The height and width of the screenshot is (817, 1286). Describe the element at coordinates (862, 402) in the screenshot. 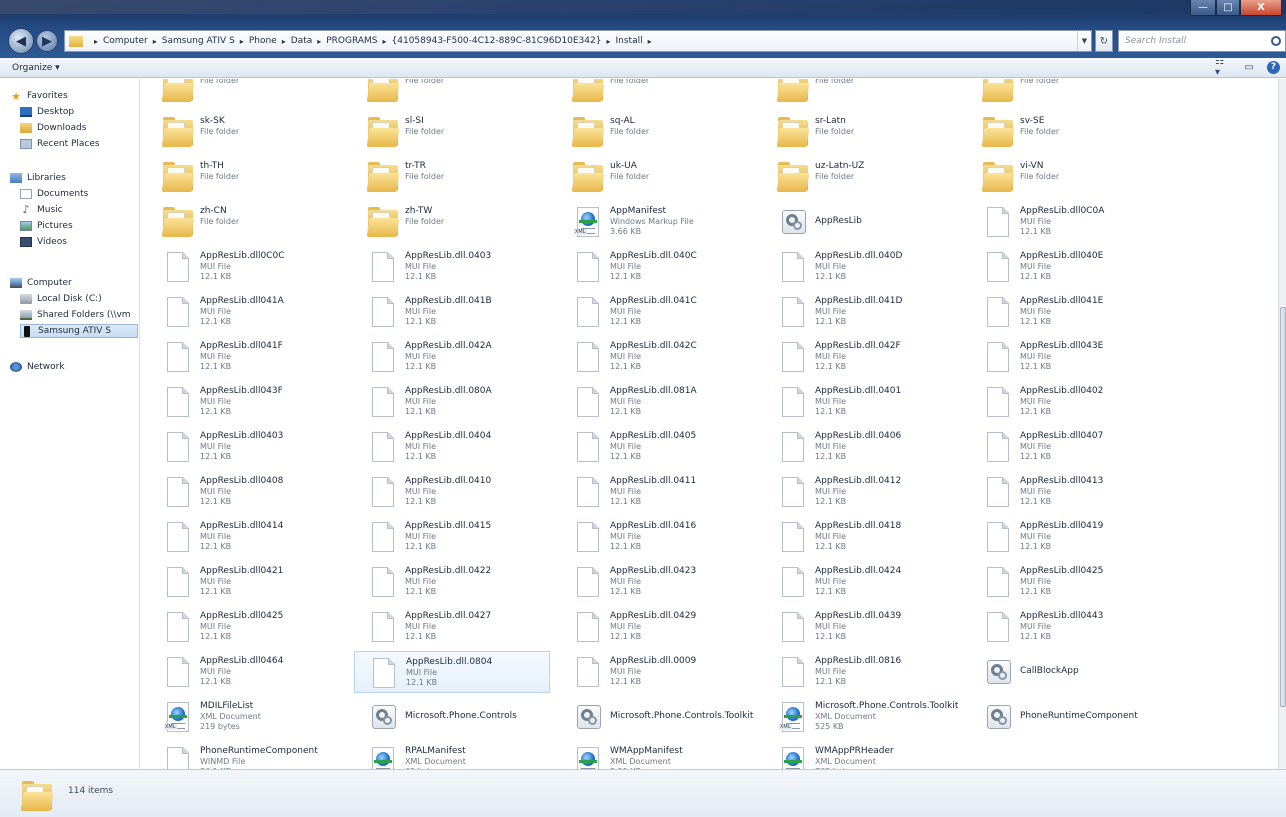

I see `file-item: AppResLib.dll.0401 MUI File 12.1 KB` at that location.